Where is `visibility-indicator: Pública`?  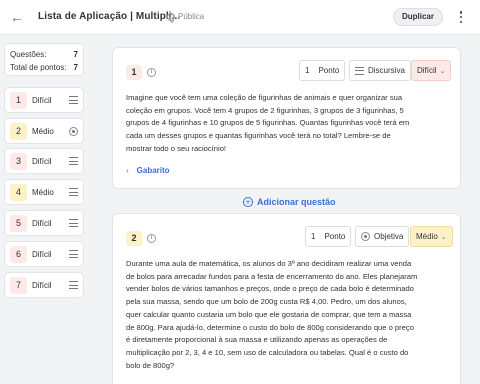 visibility-indicator: Pública is located at coordinates (186, 17).